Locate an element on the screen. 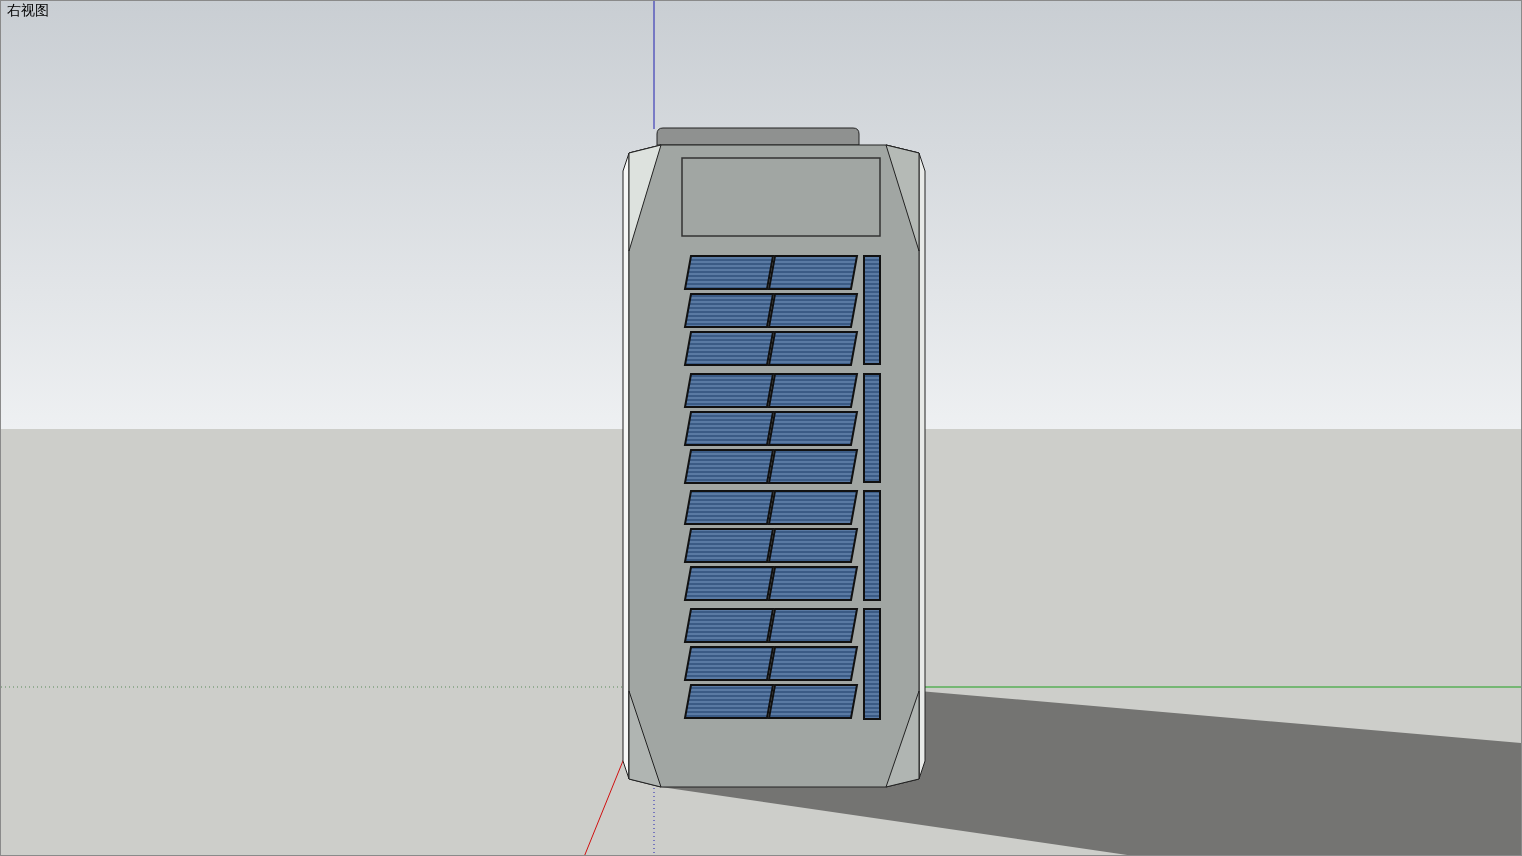 The height and width of the screenshot is (856, 1522). view-name-label: 右视图 is located at coordinates (28, 10).